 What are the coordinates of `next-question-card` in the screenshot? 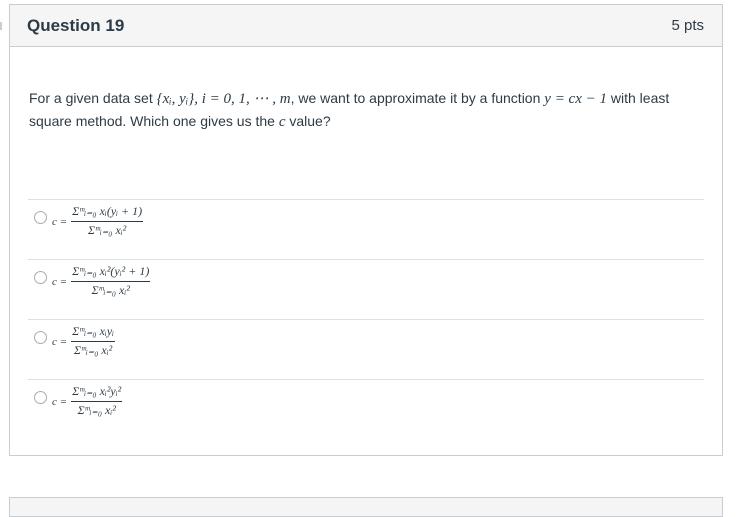 It's located at (366, 507).